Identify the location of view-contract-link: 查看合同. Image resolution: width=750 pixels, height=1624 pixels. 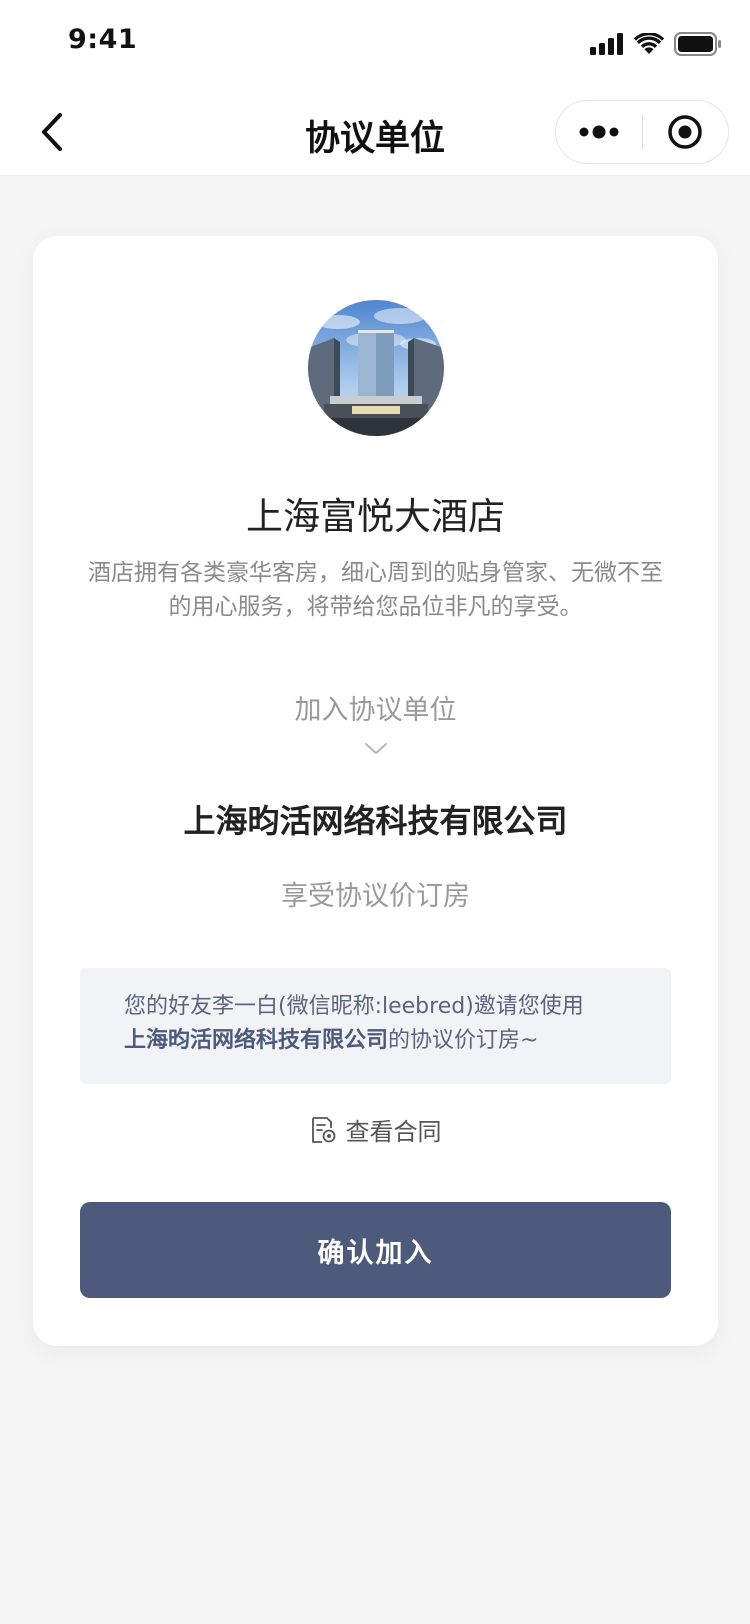
(375, 1129).